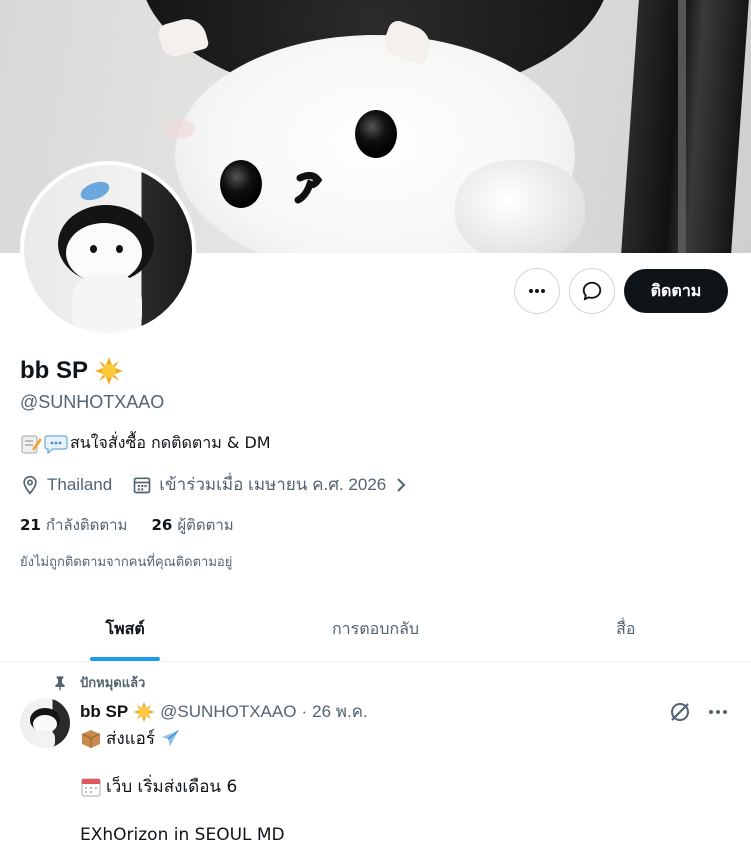 This screenshot has height=845, width=751. I want to click on profile-tabs: โพสต์ การตอบกลับ สื่อ, so click(375, 630).